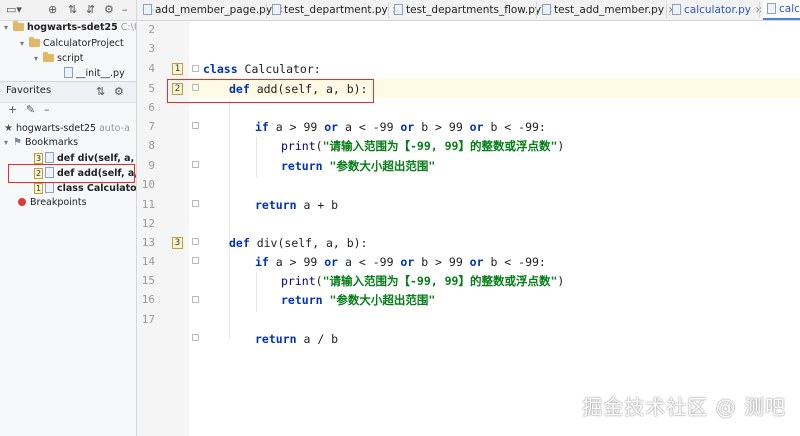  Describe the element at coordinates (94, 74) in the screenshot. I see `tree-item-init: __init__.py` at that location.